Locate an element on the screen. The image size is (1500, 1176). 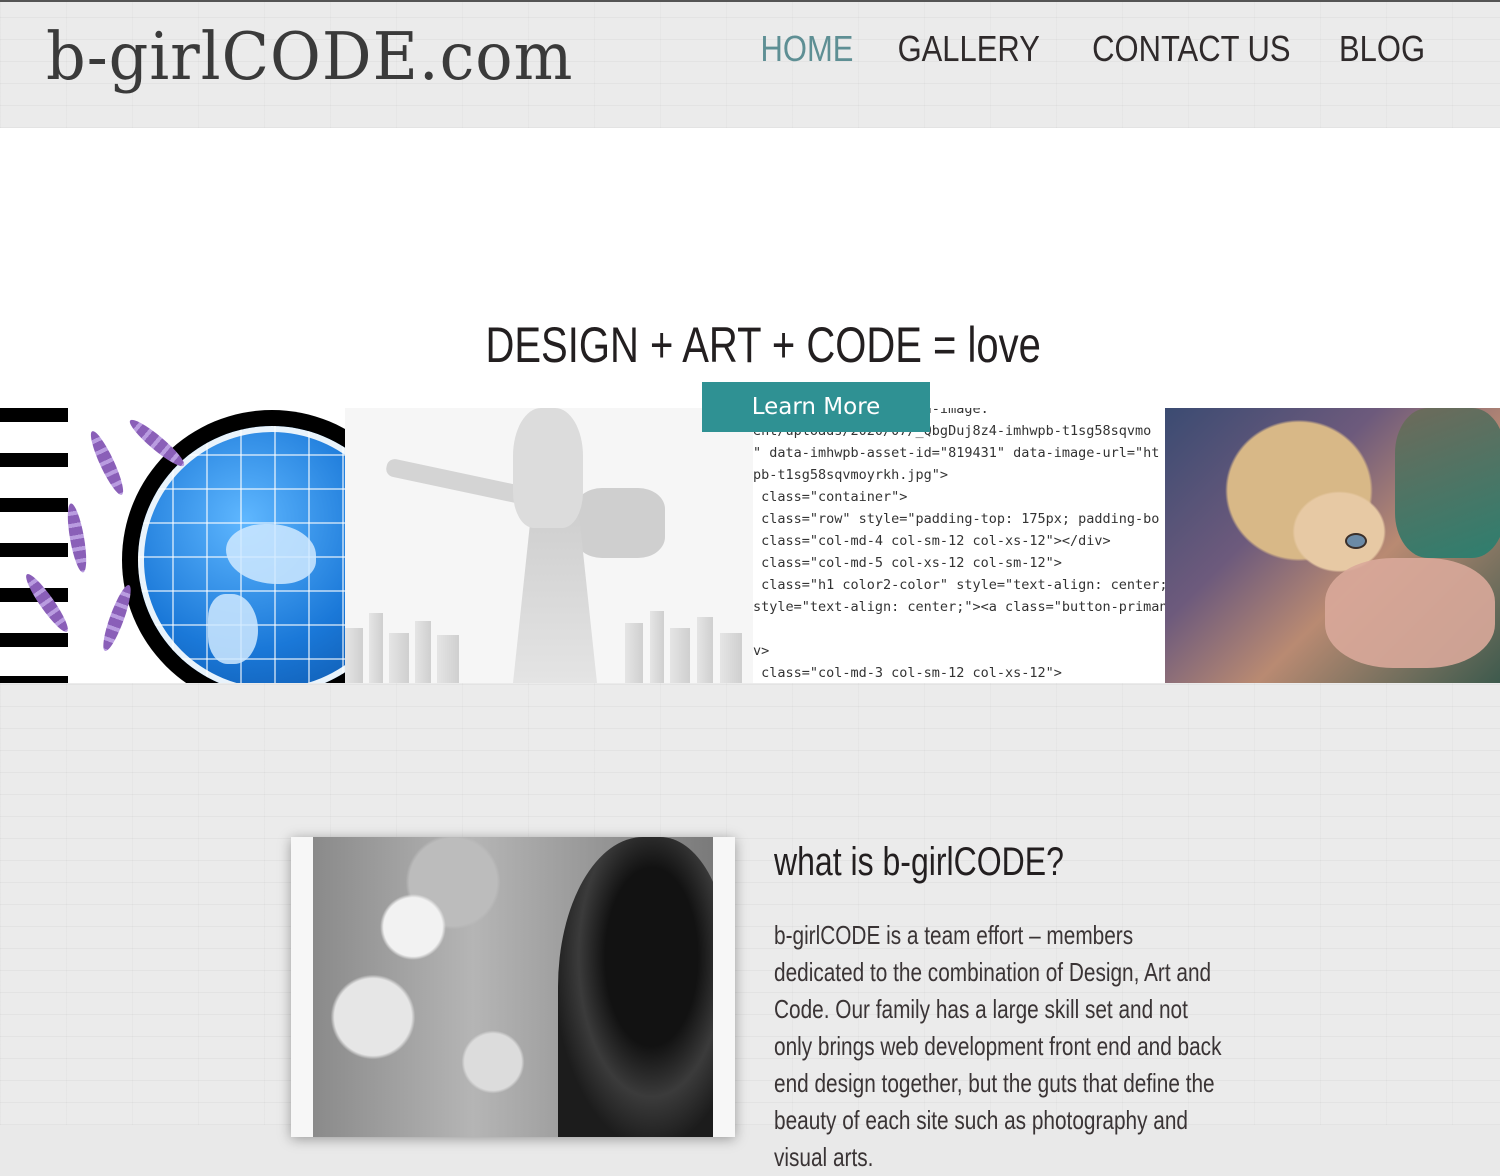
nav-blog: BLOG is located at coordinates (1382, 49).